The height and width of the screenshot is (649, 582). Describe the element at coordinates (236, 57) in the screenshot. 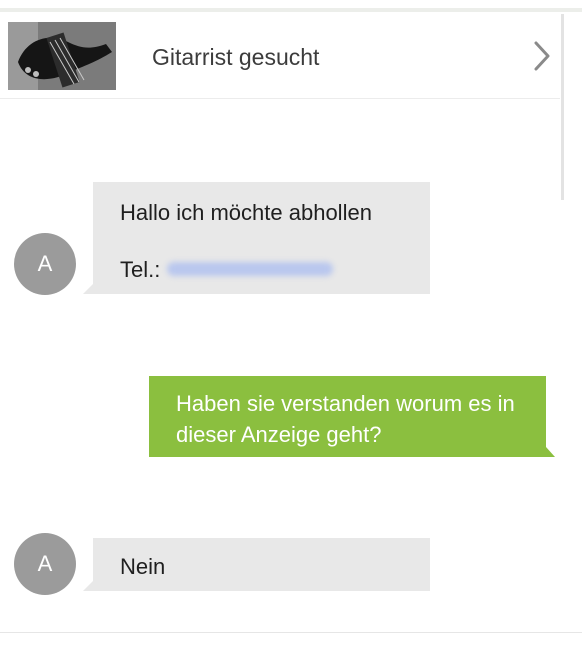

I see `ad-title: Gitarrist gesucht` at that location.